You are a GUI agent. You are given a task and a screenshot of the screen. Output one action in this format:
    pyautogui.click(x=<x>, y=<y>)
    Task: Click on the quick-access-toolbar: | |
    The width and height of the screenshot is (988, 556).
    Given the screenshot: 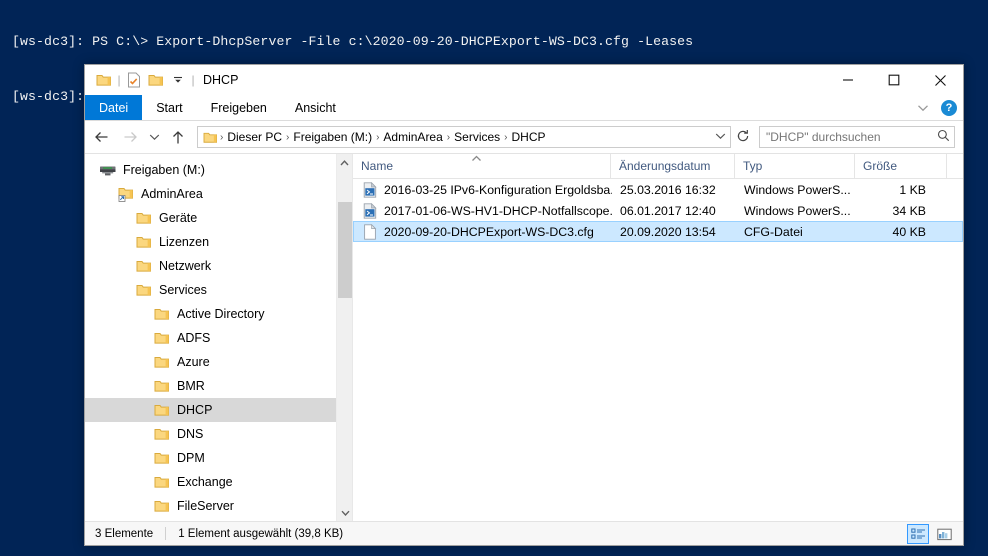 What is the action you would take?
    pyautogui.click(x=141, y=80)
    